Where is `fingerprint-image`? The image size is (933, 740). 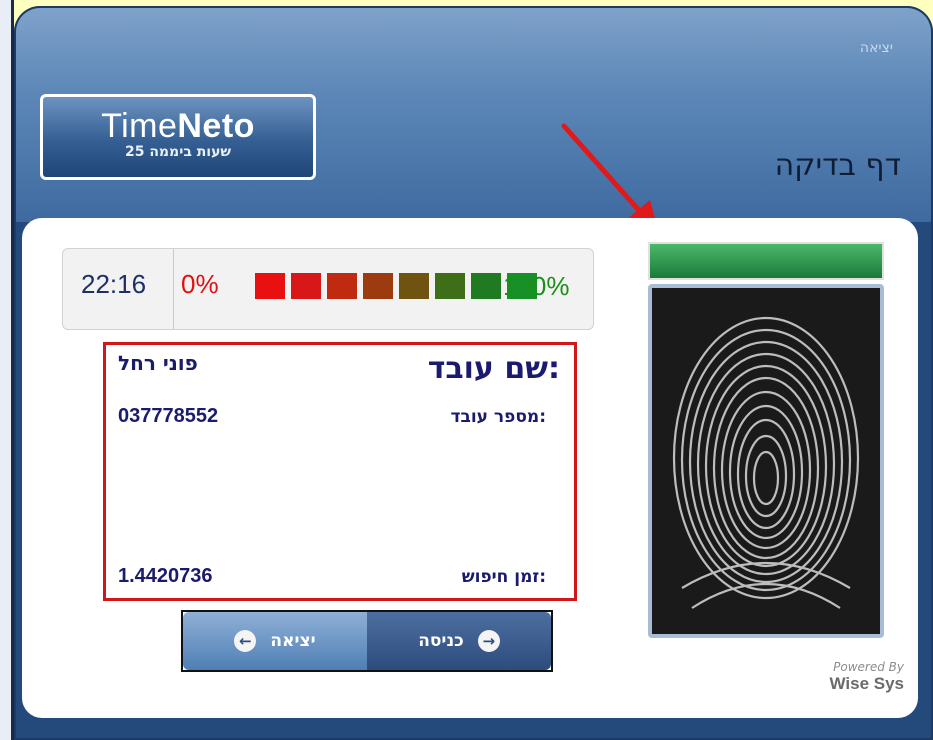 fingerprint-image is located at coordinates (766, 461).